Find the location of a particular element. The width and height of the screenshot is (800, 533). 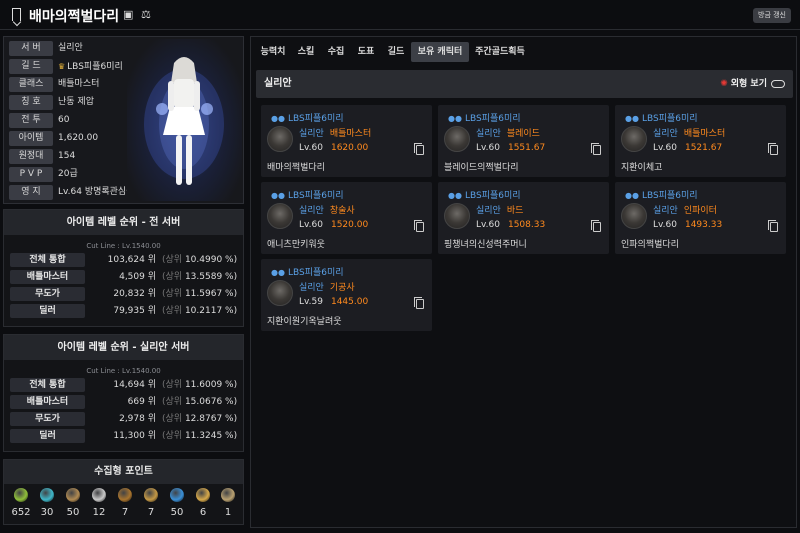

ranking-rank: 11,300 위 is located at coordinates (134, 436).